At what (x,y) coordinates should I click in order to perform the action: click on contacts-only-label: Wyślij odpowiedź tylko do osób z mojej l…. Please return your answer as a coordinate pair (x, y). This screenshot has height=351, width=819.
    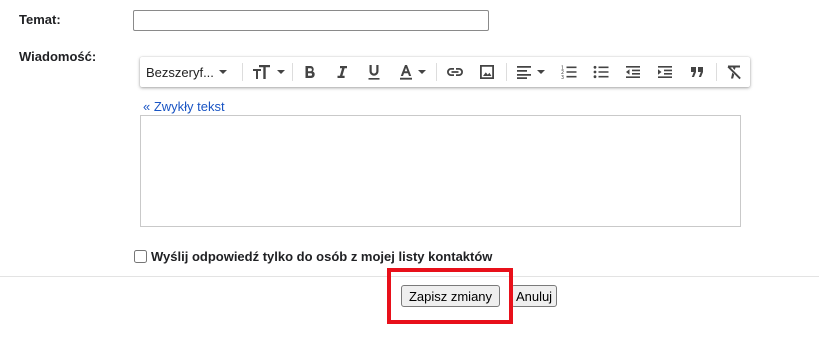
    Looking at the image, I should click on (321, 256).